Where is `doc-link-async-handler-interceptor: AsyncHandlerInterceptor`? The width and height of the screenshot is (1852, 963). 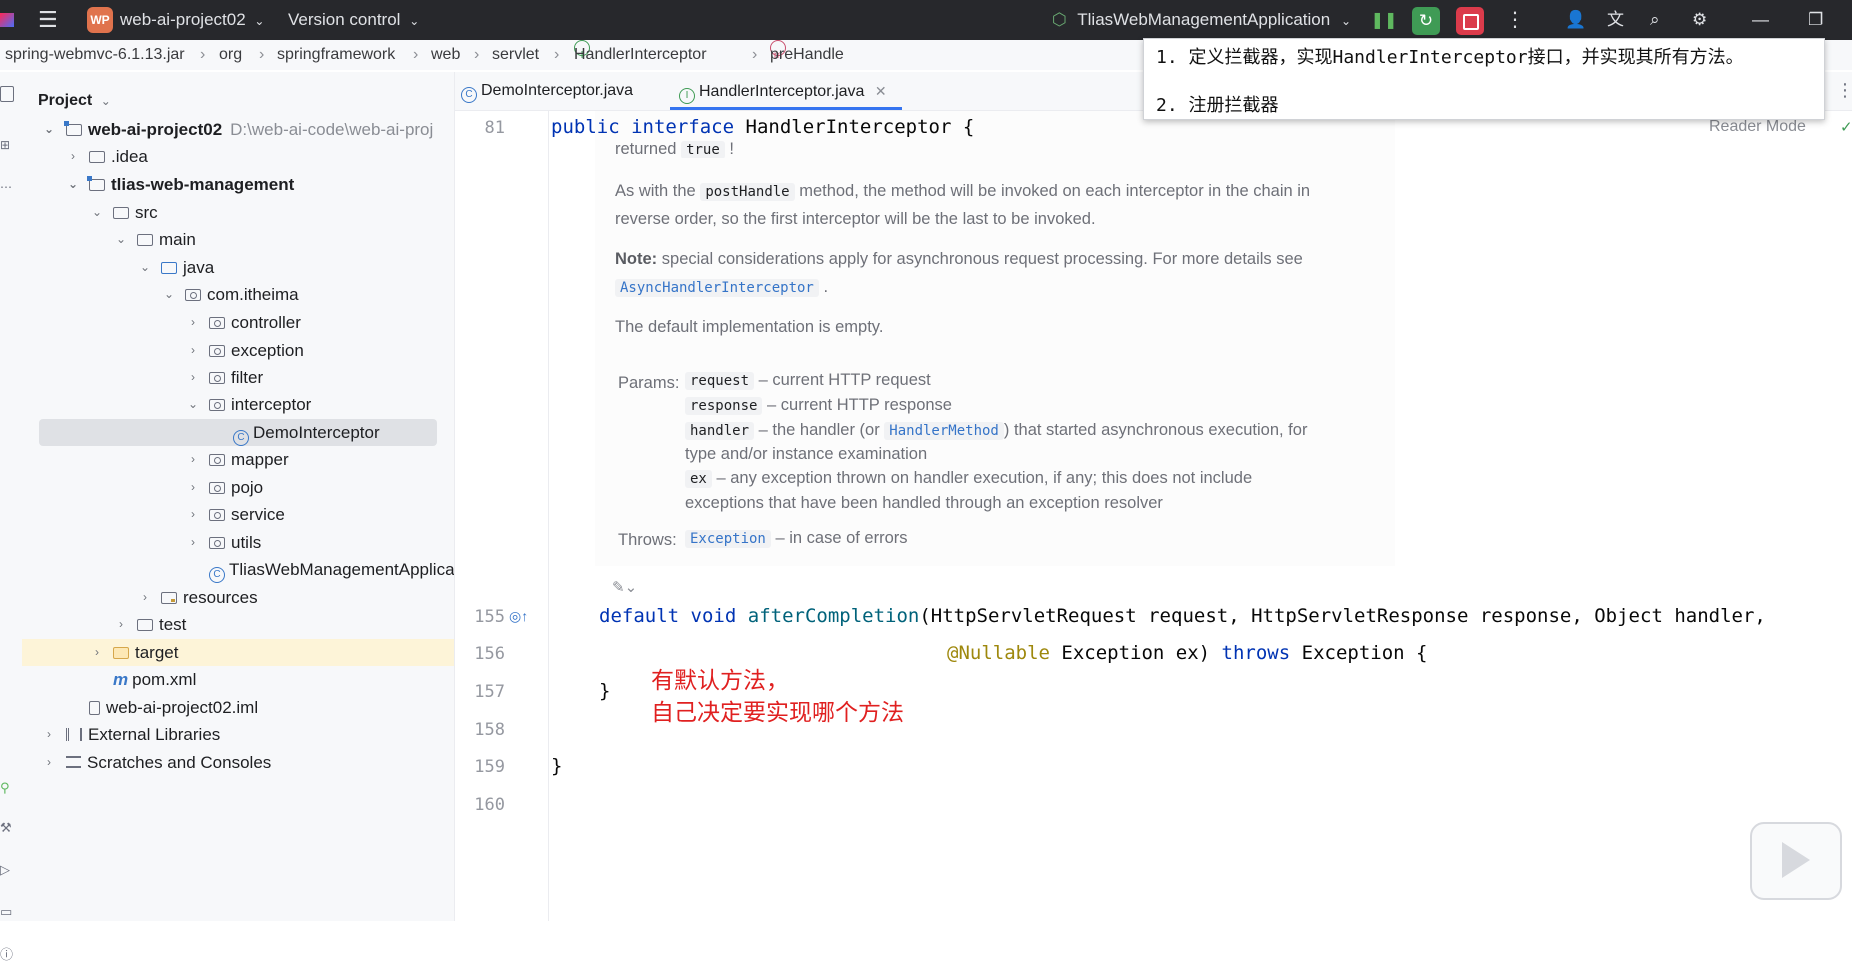 doc-link-async-handler-interceptor: AsyncHandlerInterceptor is located at coordinates (717, 288).